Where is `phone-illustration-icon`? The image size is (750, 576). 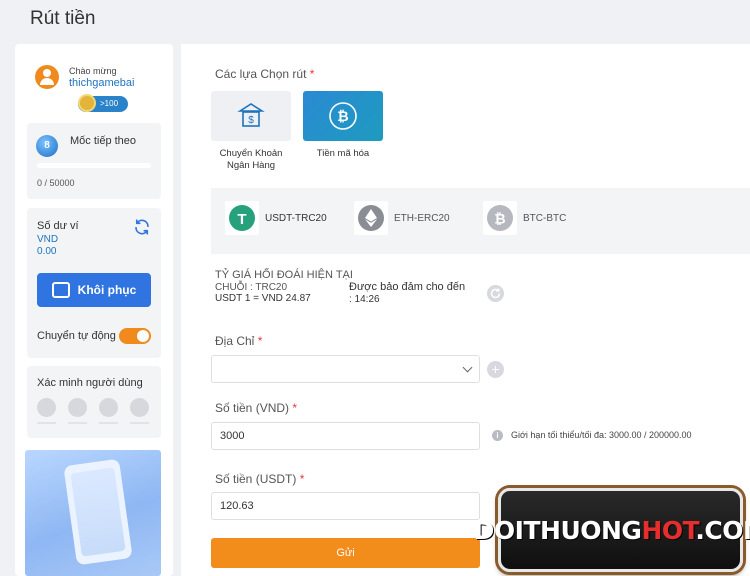
phone-illustration-icon is located at coordinates (98, 512).